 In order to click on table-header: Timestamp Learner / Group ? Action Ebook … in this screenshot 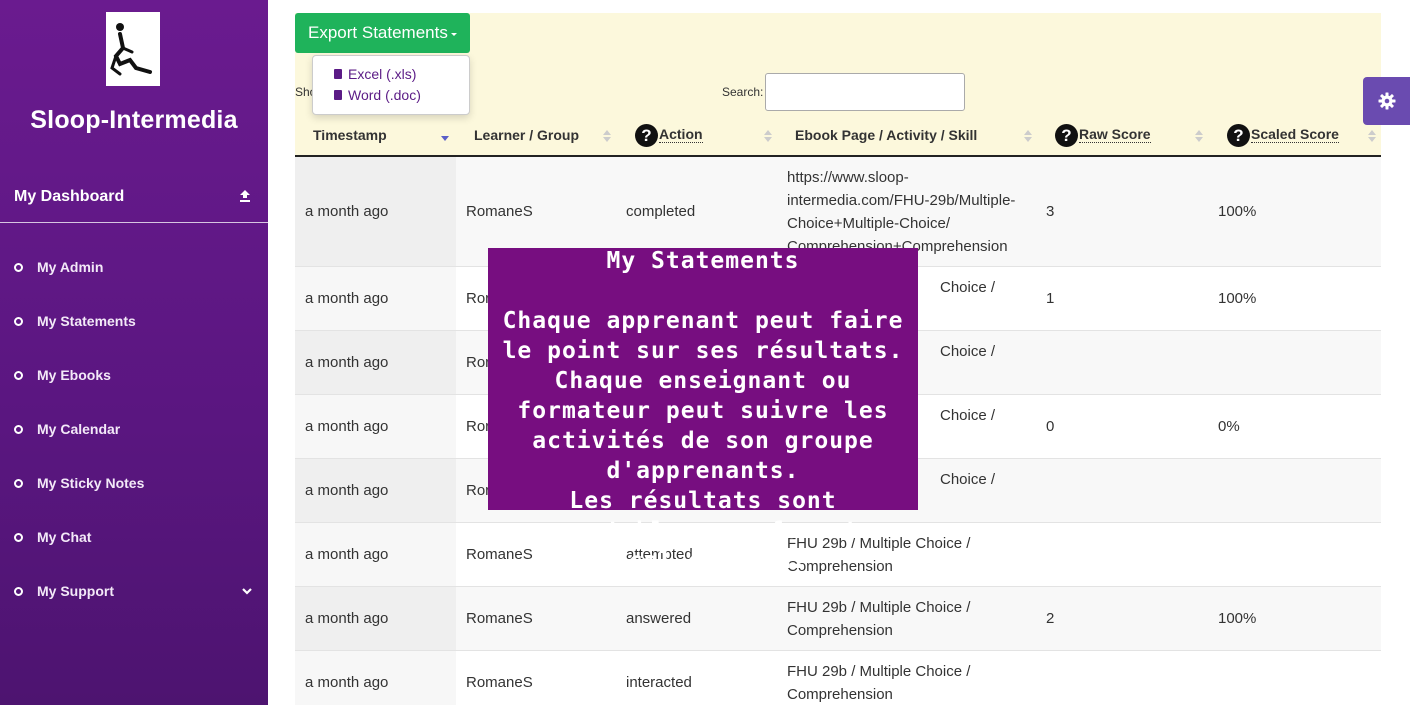, I will do `click(838, 136)`.